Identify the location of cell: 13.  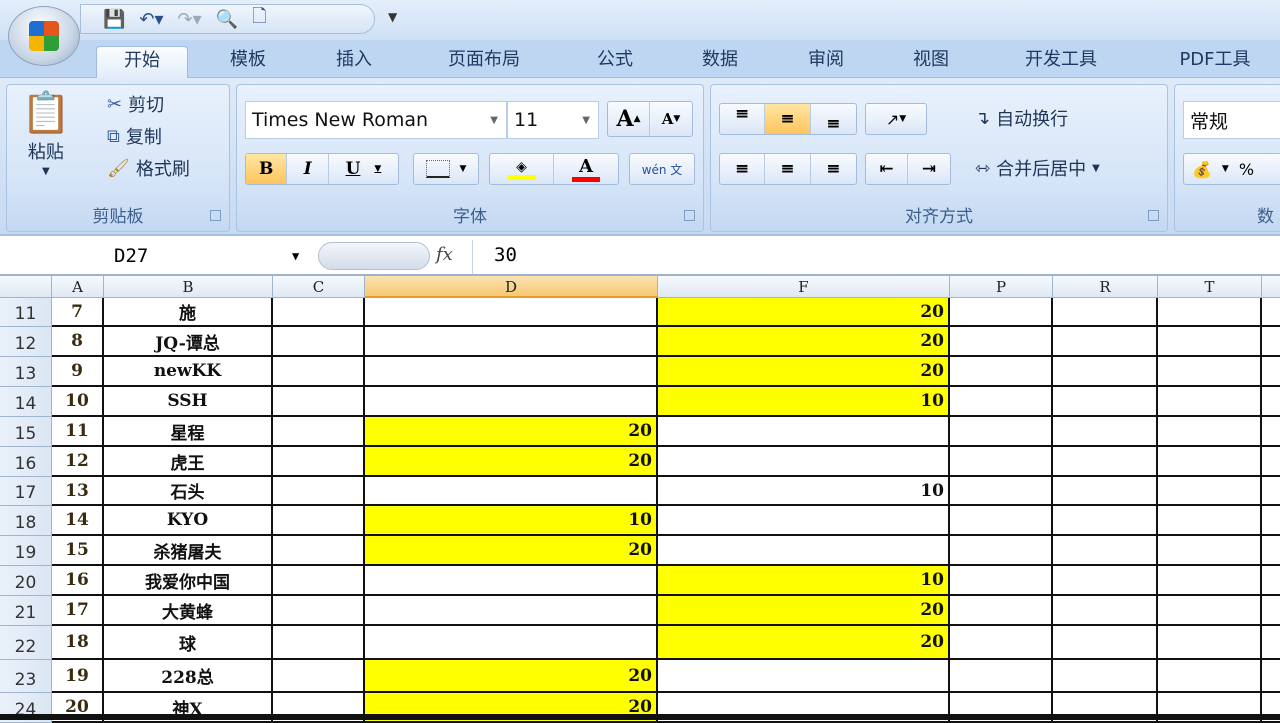
(78, 491).